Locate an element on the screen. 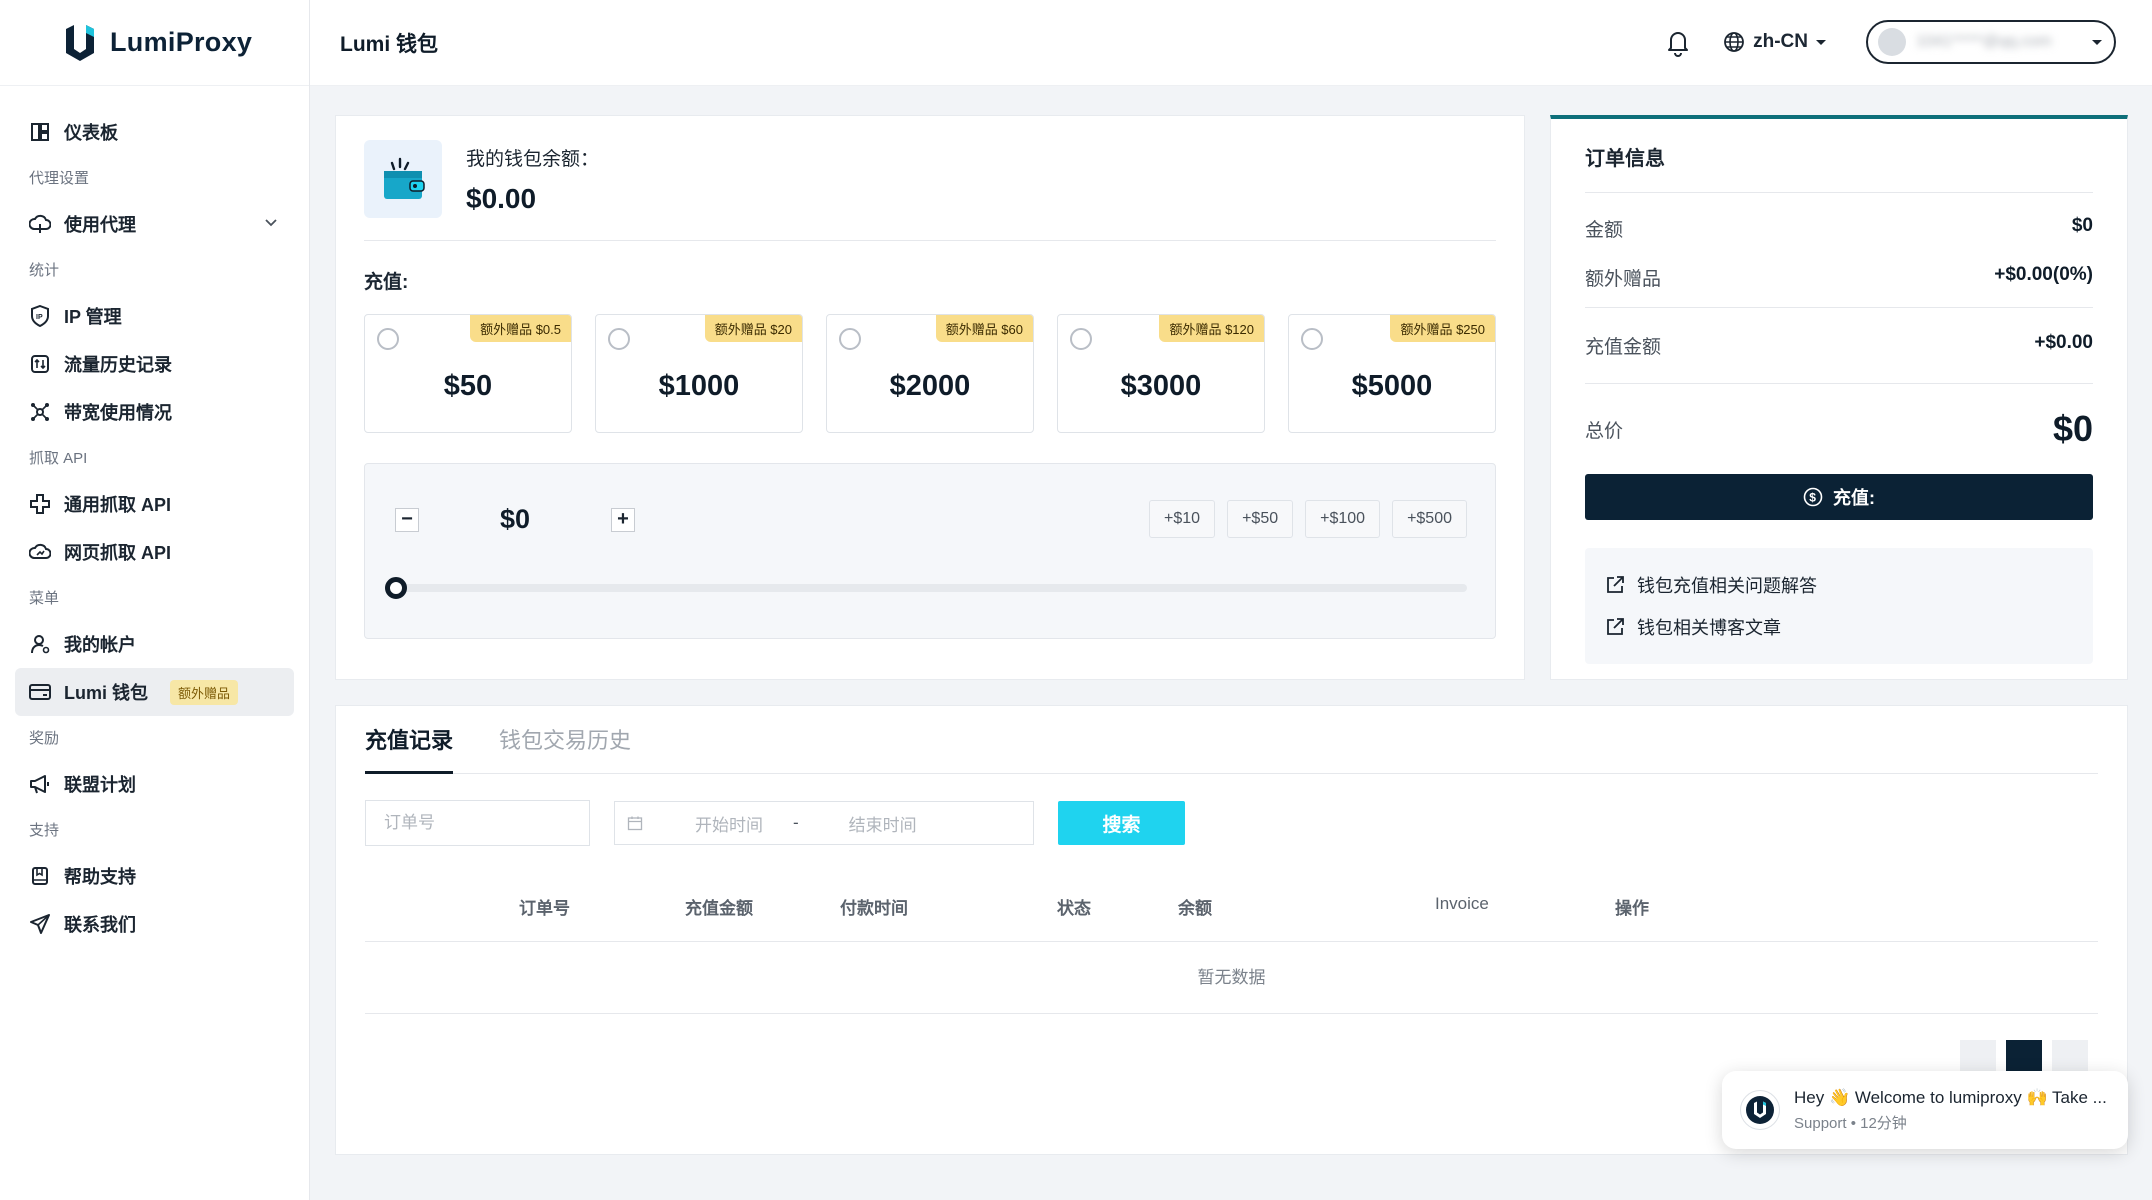  megaphone-icon is located at coordinates (40, 784).